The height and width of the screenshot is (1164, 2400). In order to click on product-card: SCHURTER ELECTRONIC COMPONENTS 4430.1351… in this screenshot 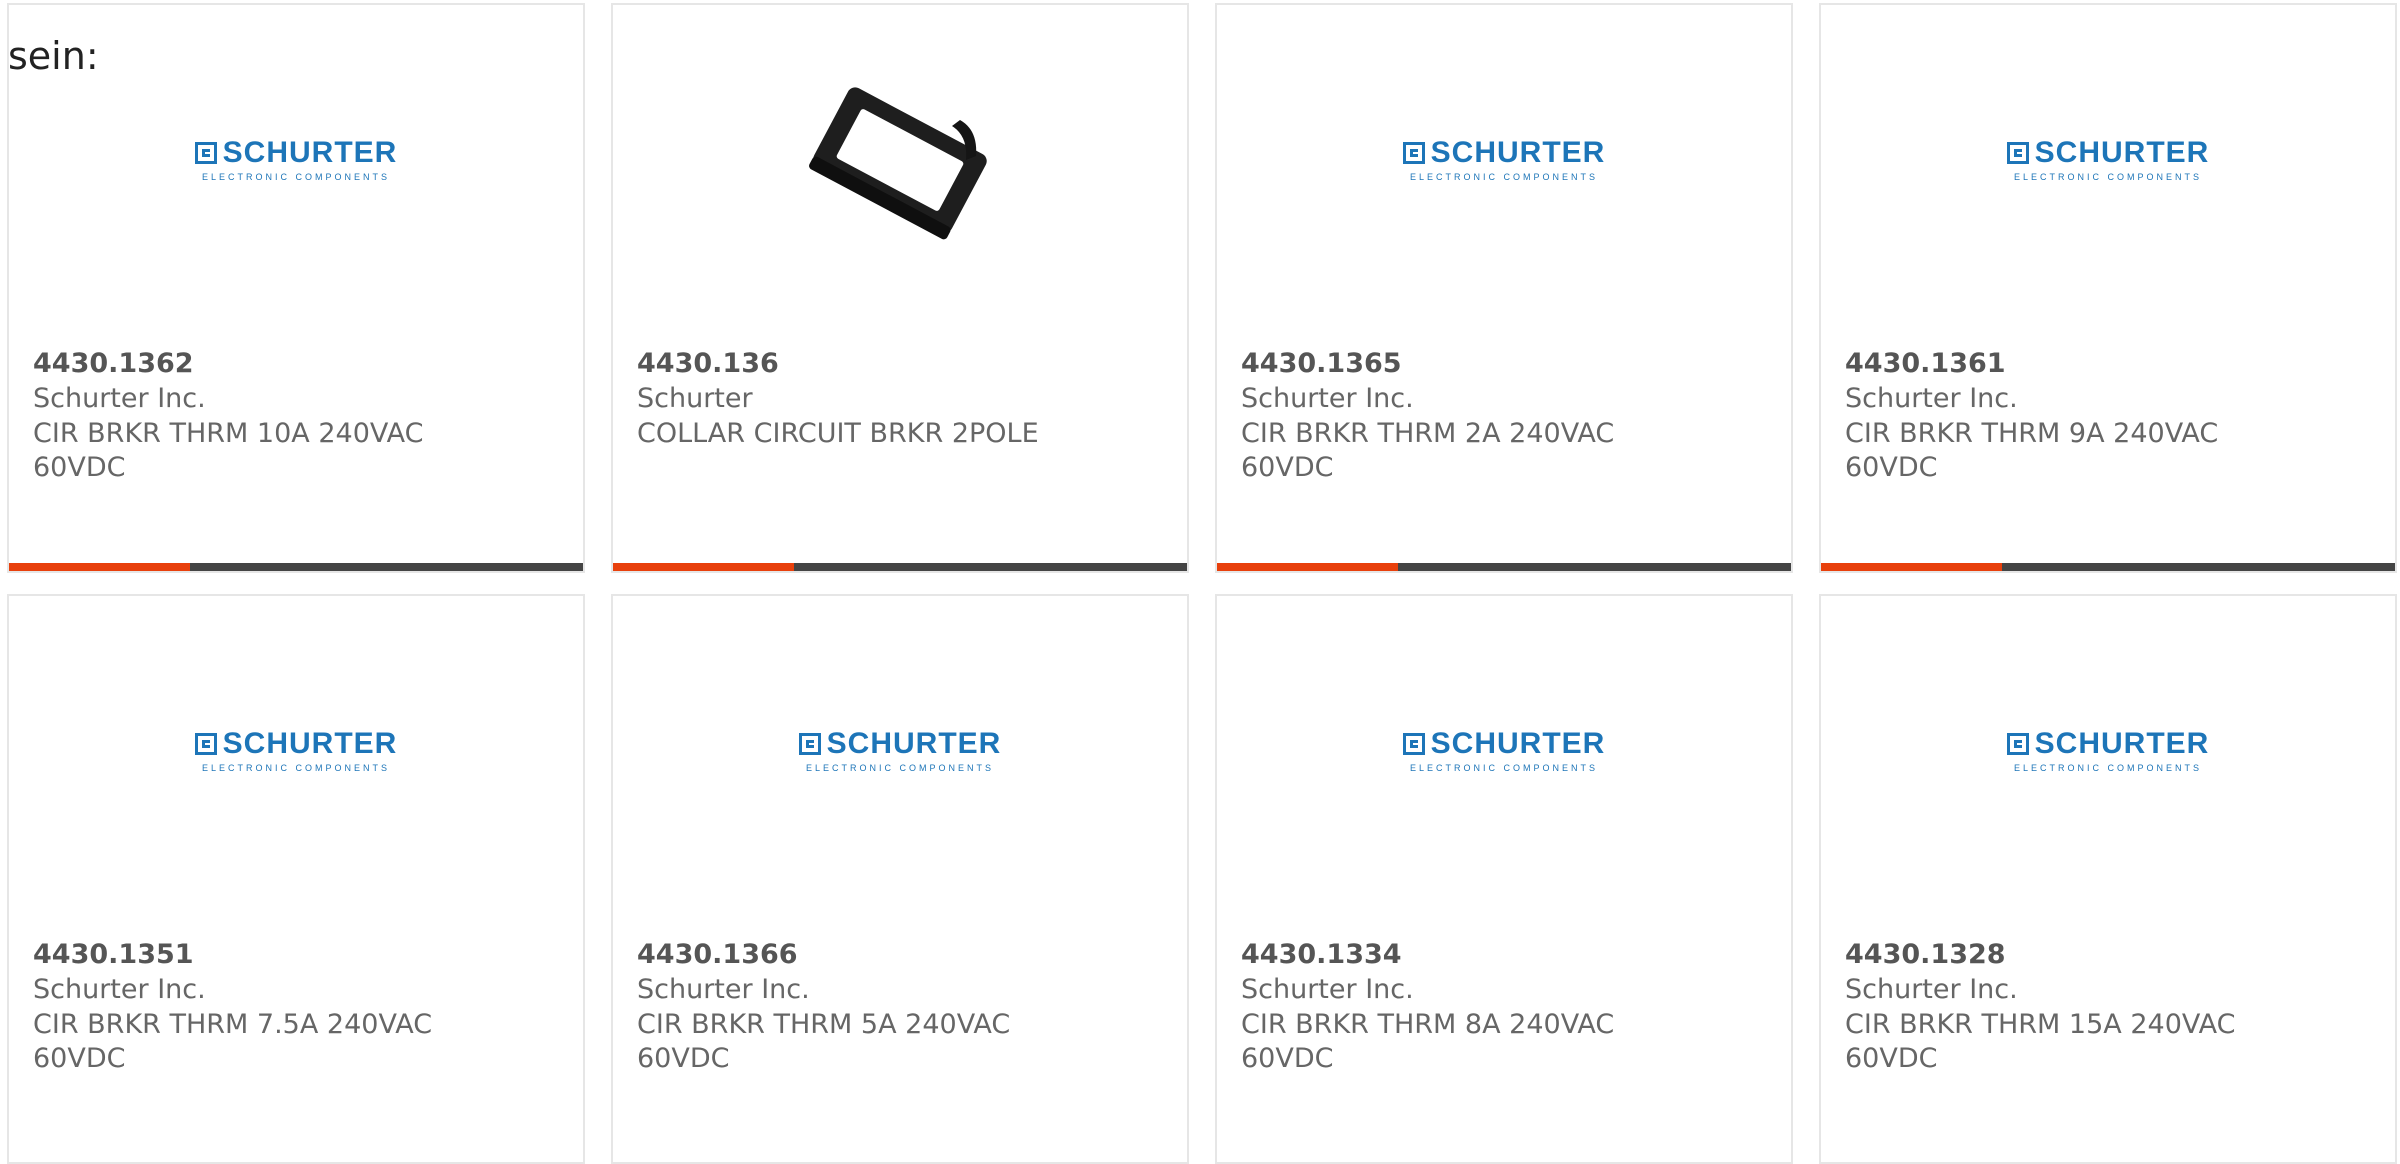, I will do `click(296, 879)`.